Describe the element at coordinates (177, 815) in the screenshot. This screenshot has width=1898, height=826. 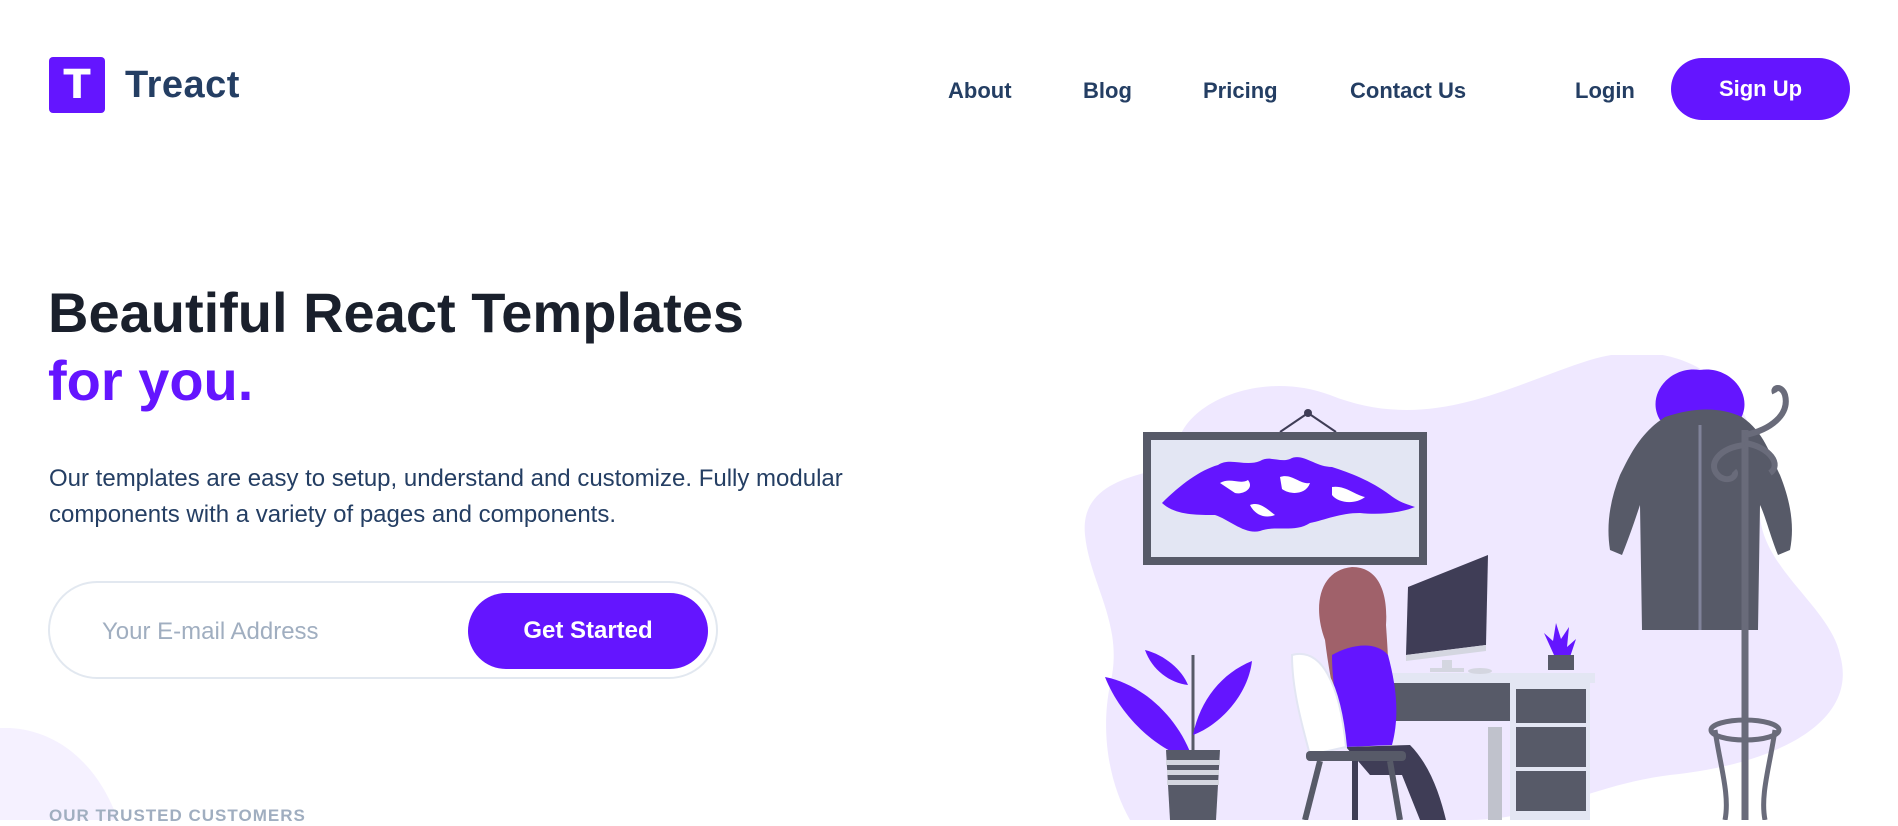
I see `trusted-customers-label: OUR TRUSTED CUSTOMERS` at that location.